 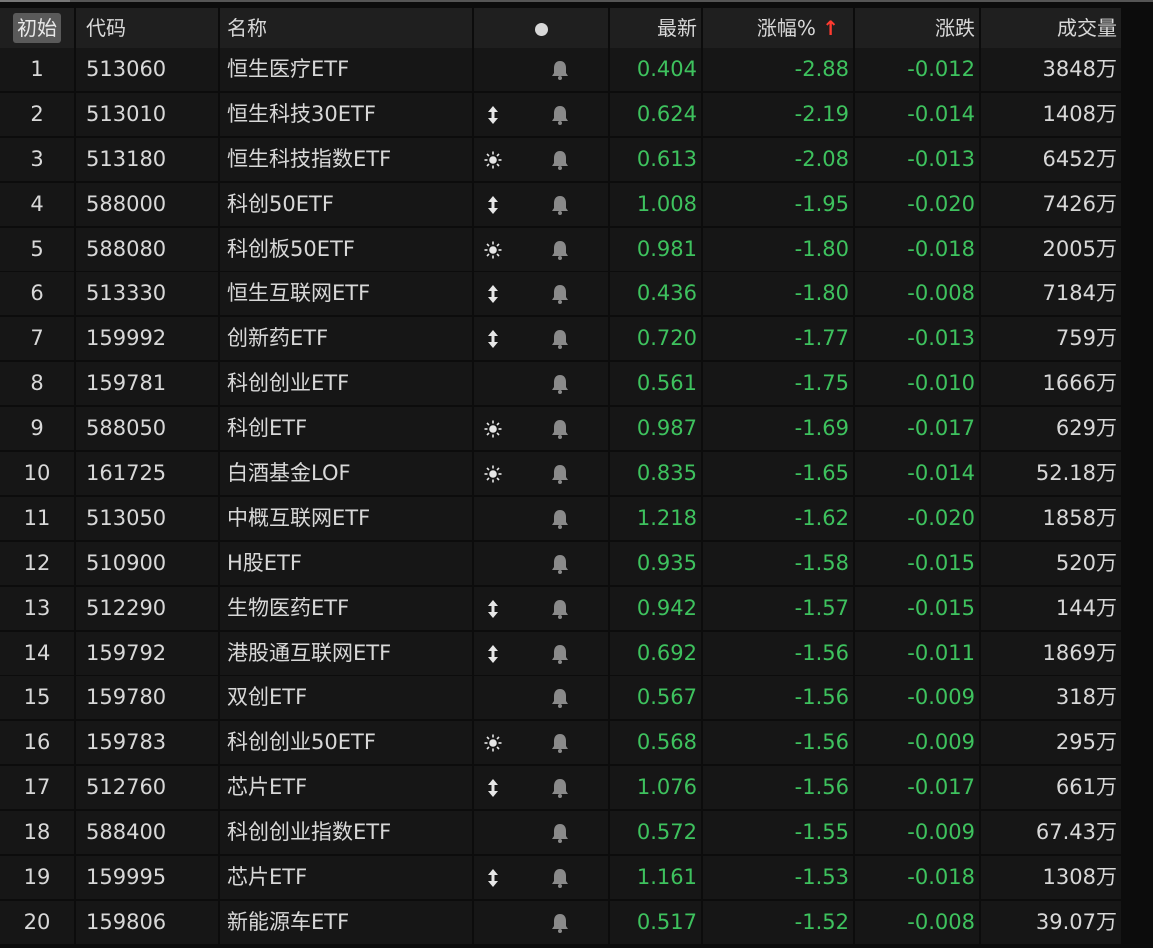 I want to click on scrollbar-thumb, so click(x=35, y=1).